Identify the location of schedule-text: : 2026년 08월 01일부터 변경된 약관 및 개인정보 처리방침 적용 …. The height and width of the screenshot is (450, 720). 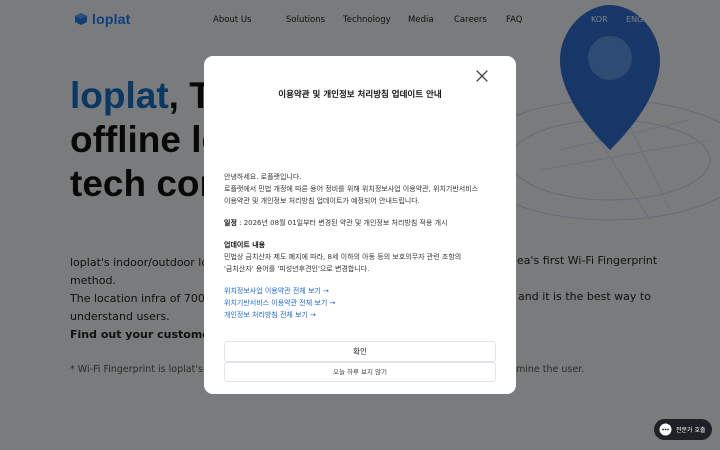
(342, 223).